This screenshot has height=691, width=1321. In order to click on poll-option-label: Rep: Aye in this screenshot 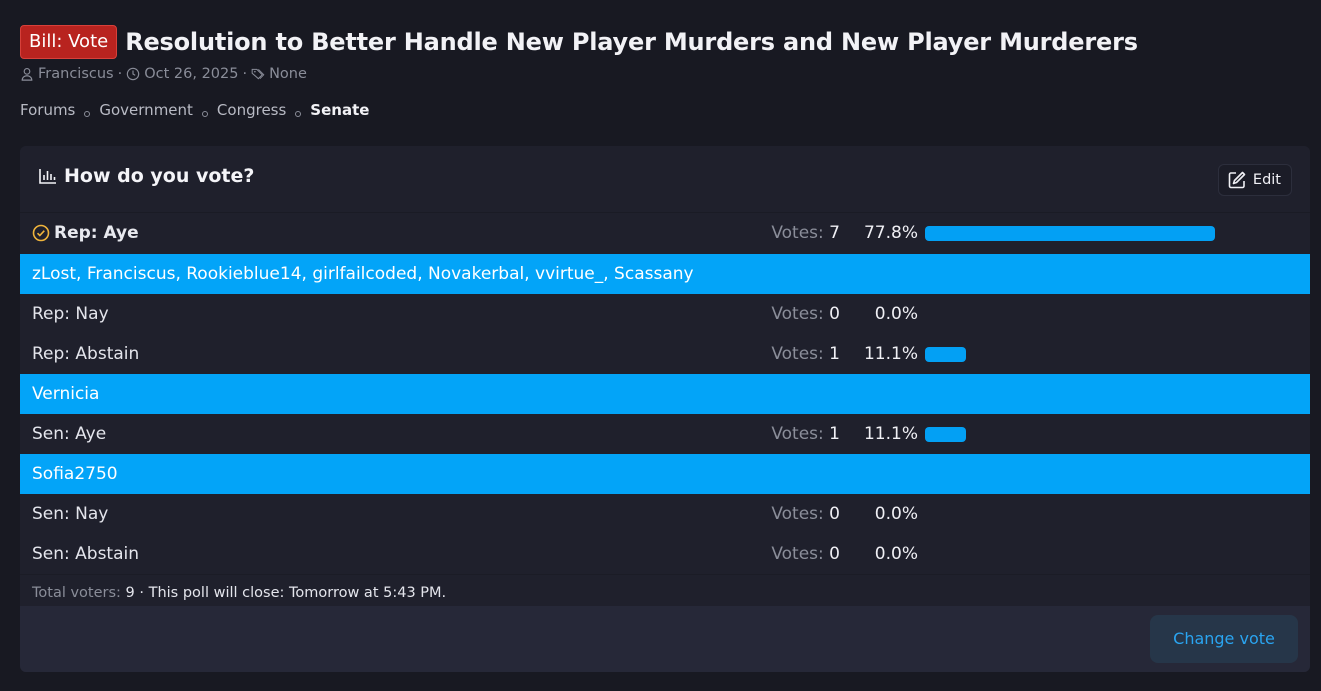, I will do `click(85, 233)`.